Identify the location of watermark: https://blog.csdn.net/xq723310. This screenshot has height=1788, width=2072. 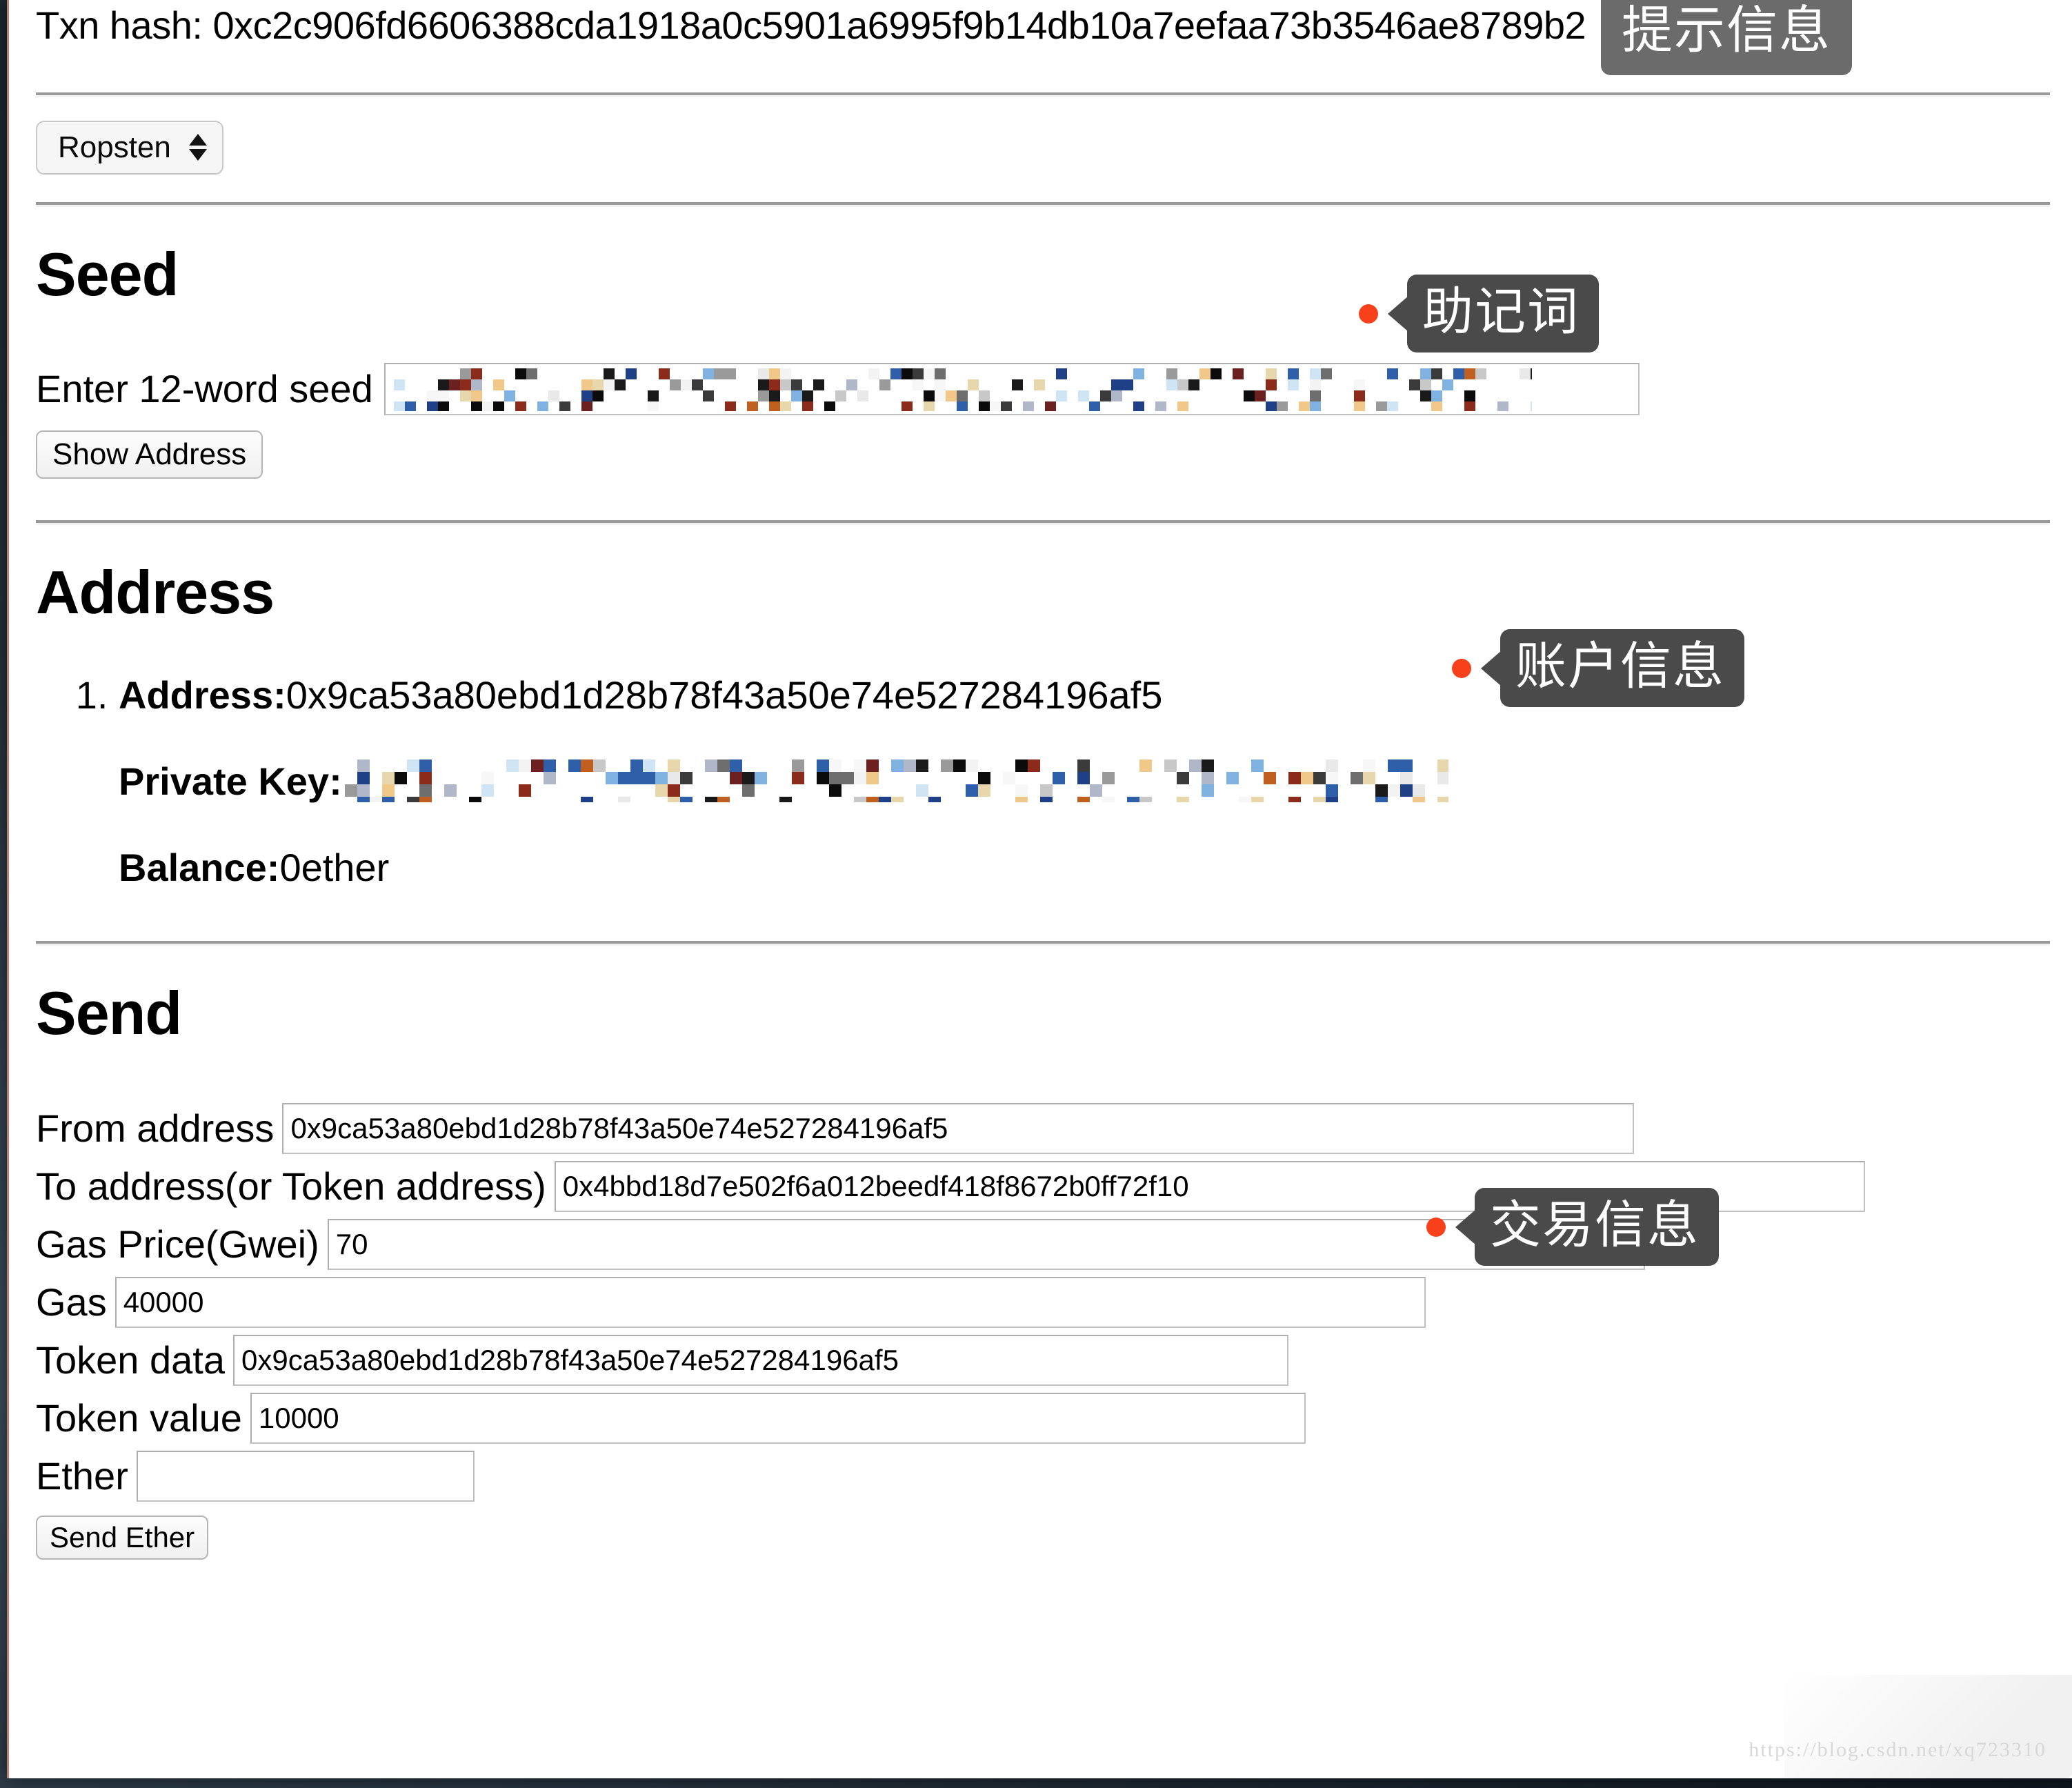
(1898, 1749).